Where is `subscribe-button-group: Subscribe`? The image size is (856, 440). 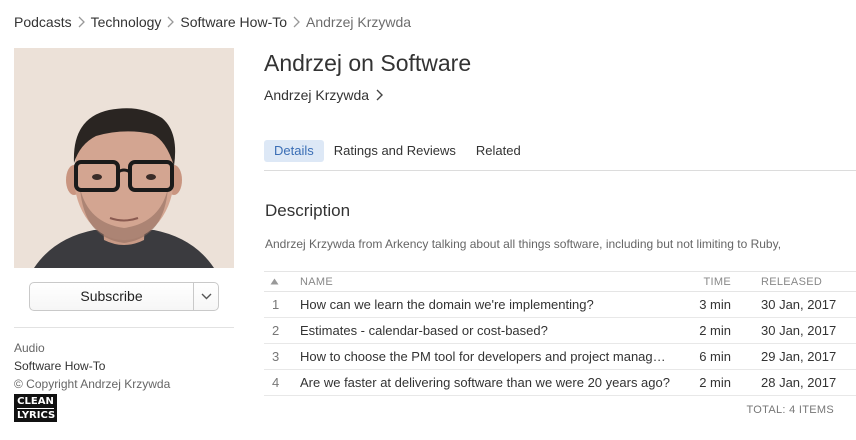 subscribe-button-group: Subscribe is located at coordinates (124, 296).